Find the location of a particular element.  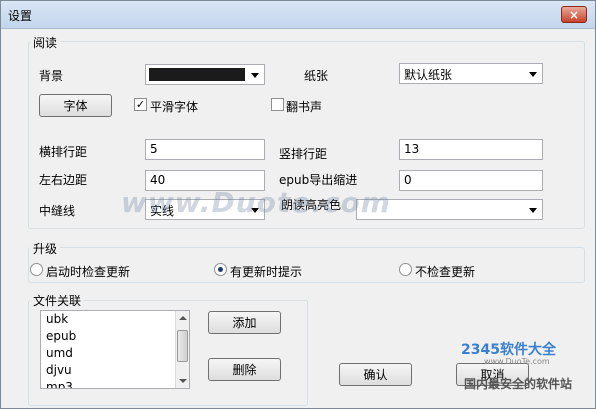

margin-label: 左右边距 is located at coordinates (63, 180).